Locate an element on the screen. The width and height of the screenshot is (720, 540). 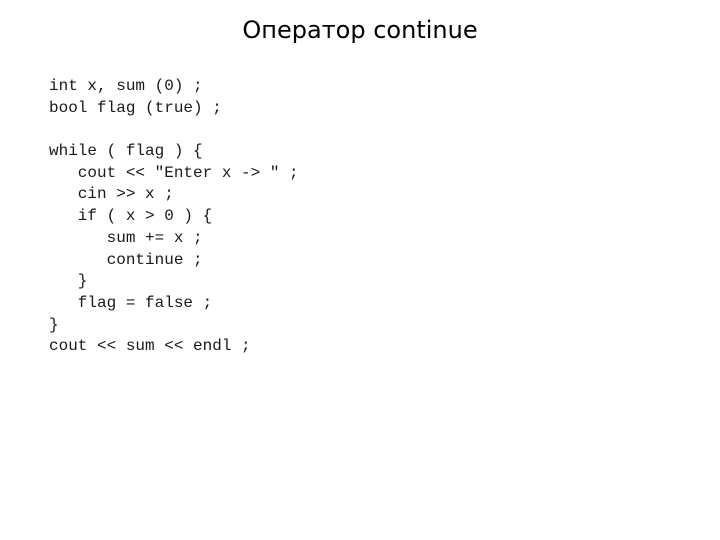
code-line: cout << sum << endl ; is located at coordinates (150, 346).